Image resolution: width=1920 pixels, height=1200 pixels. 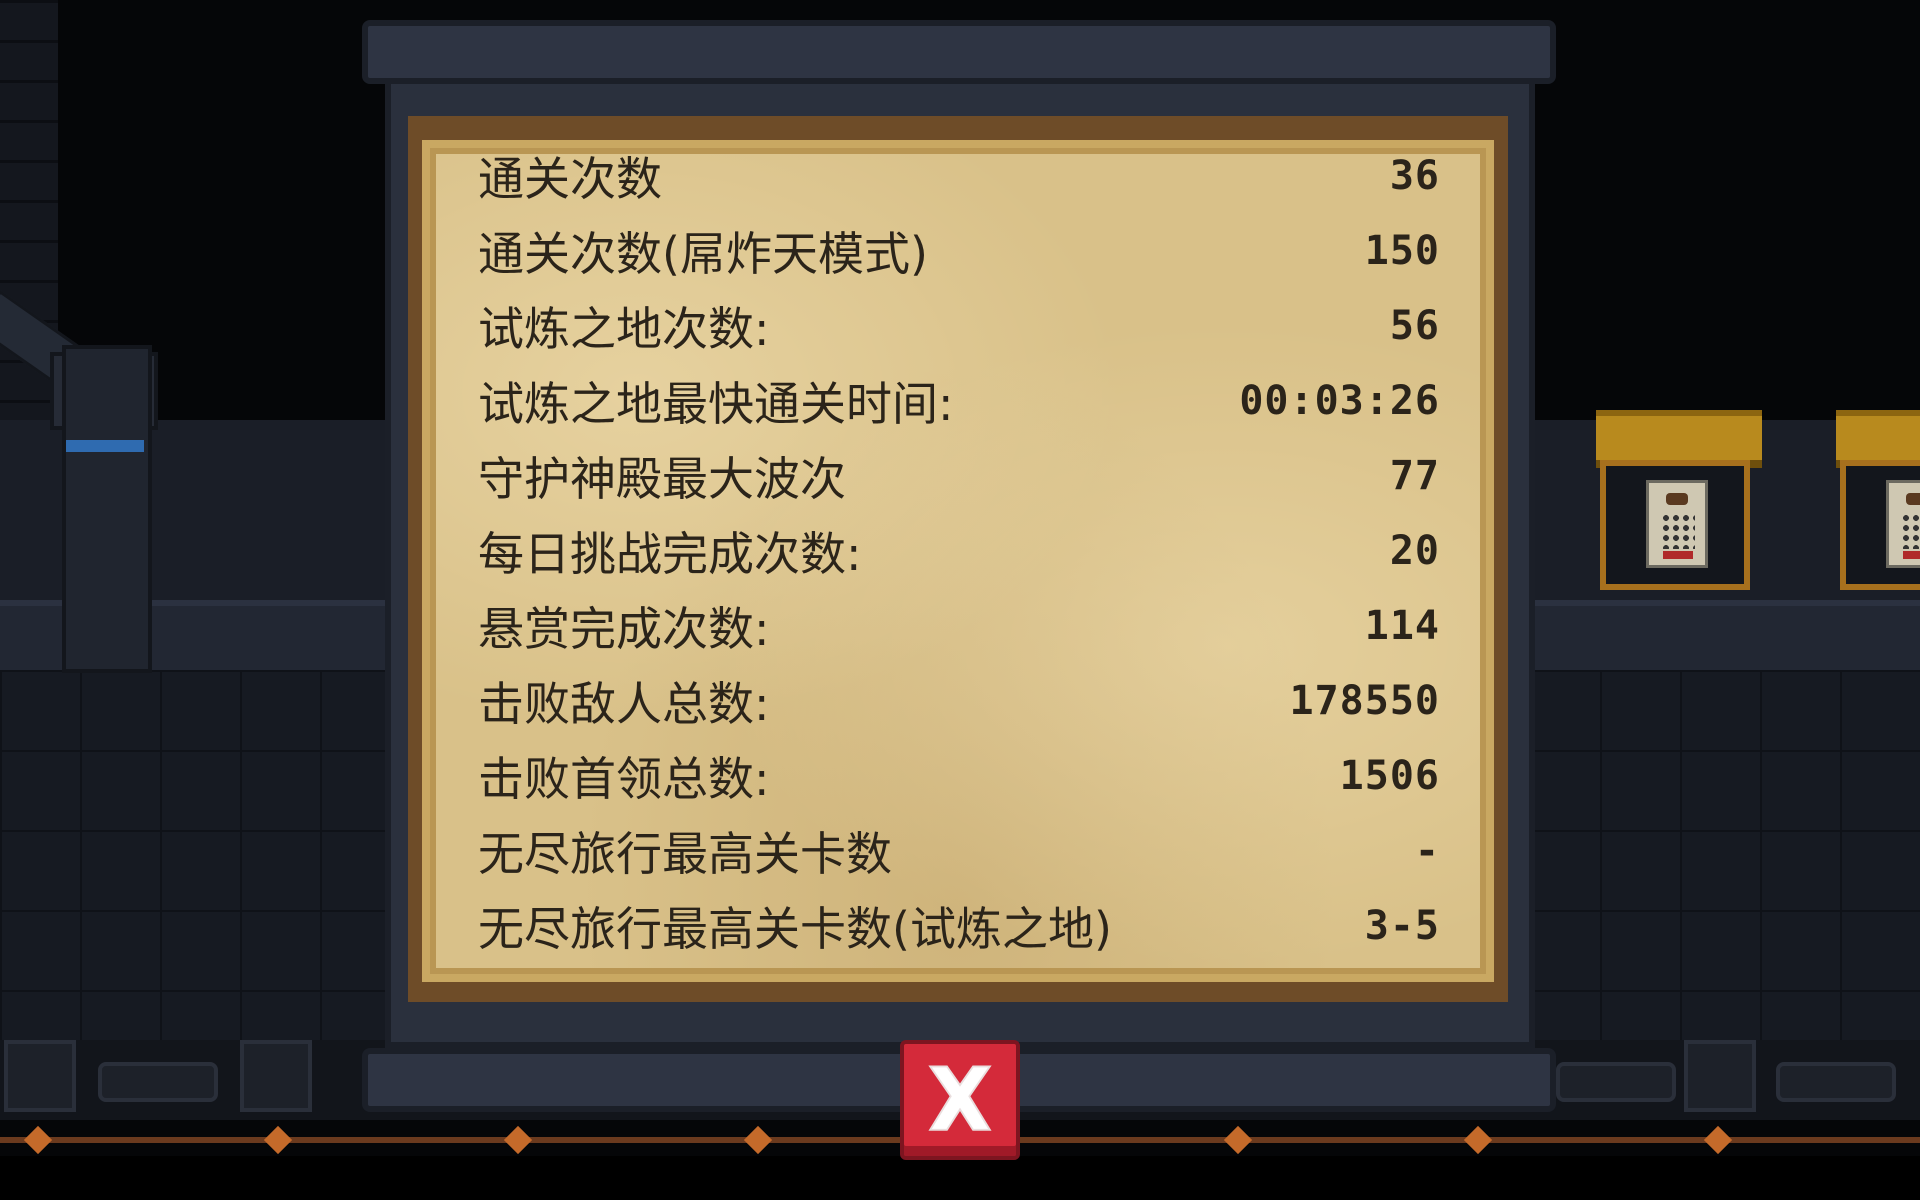 I want to click on stat-label: 试炼之地次数:, so click(x=624, y=329).